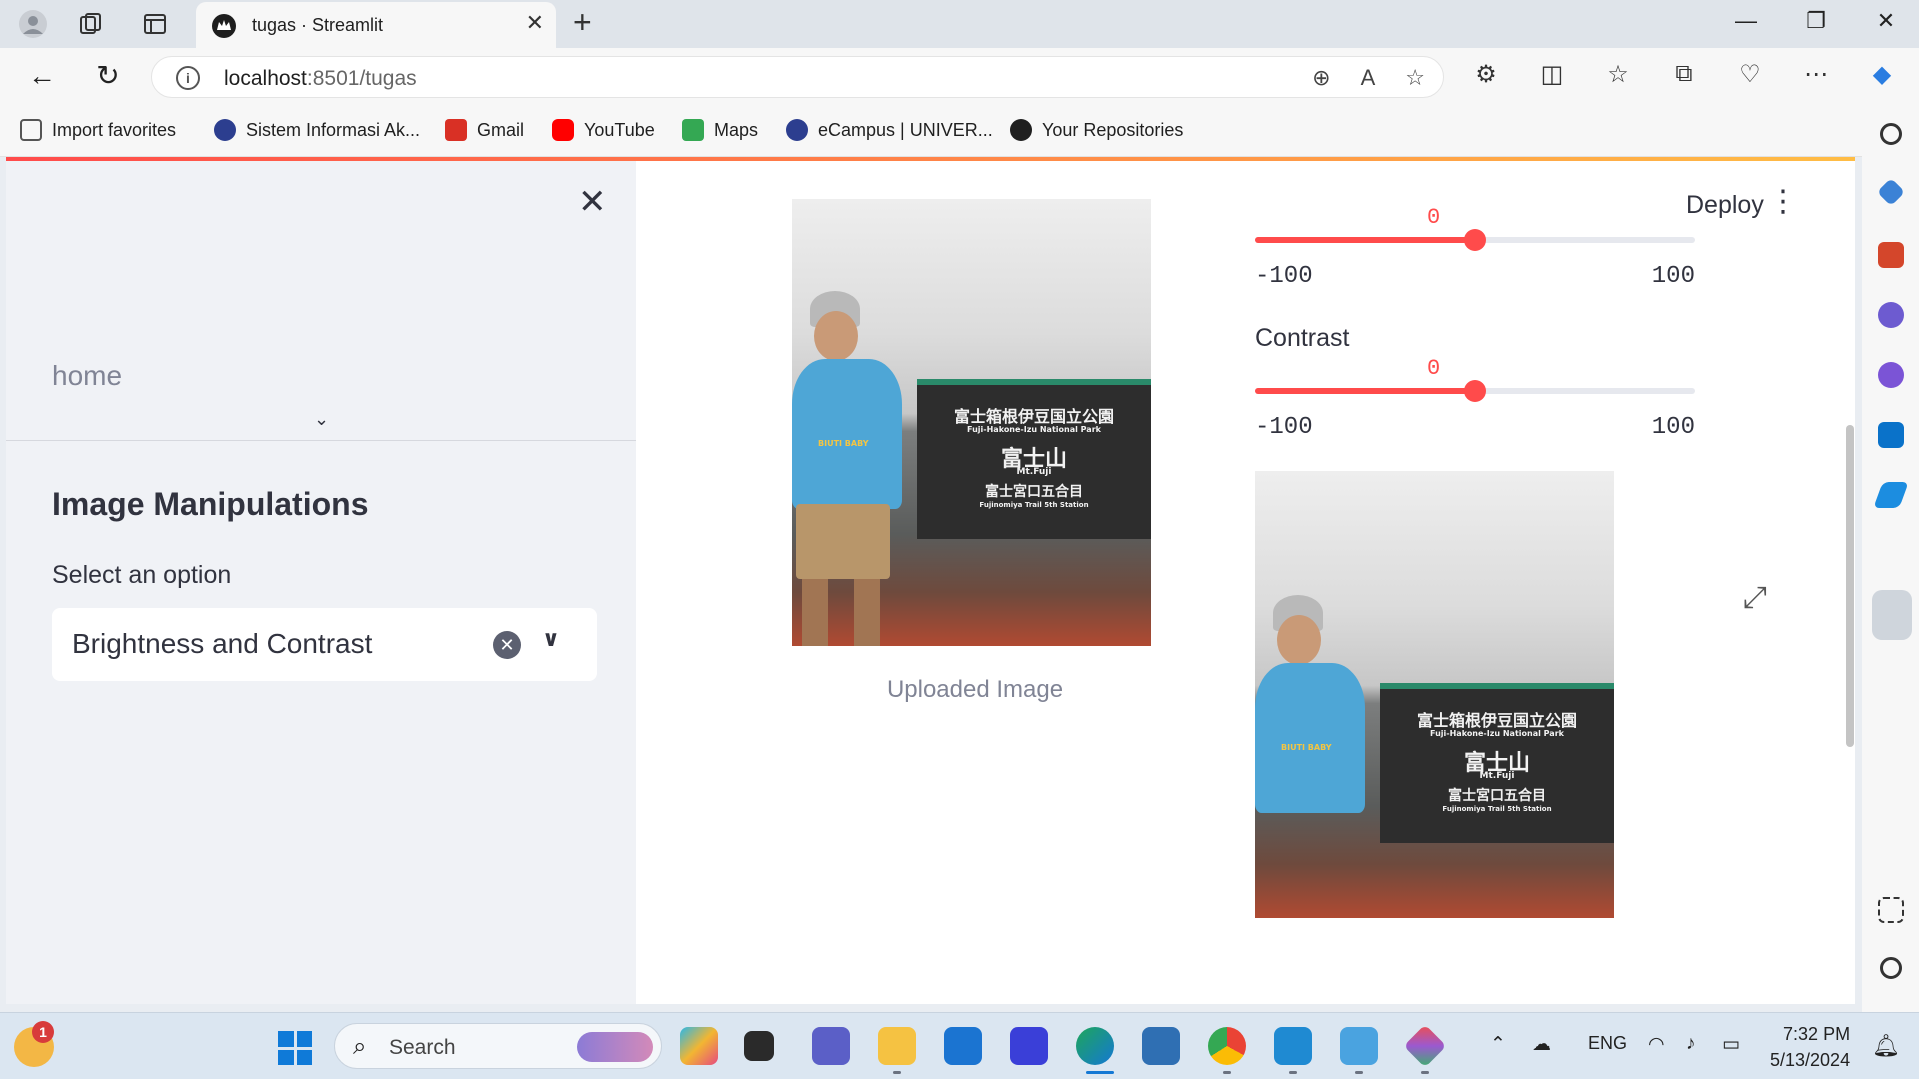 Image resolution: width=1919 pixels, height=1079 pixels. What do you see at coordinates (1096, 130) in the screenshot?
I see `bookmark-your-repositories: Your Repositories` at bounding box center [1096, 130].